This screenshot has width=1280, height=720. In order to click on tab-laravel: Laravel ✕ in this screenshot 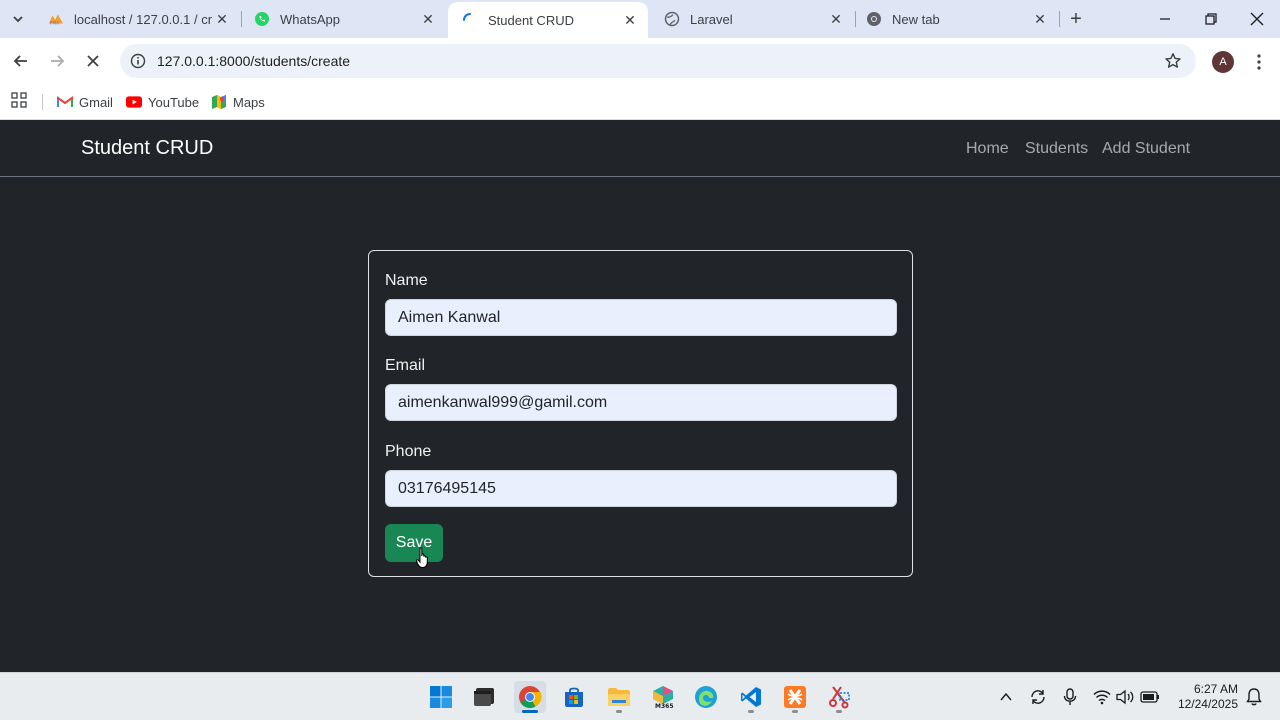, I will do `click(752, 19)`.